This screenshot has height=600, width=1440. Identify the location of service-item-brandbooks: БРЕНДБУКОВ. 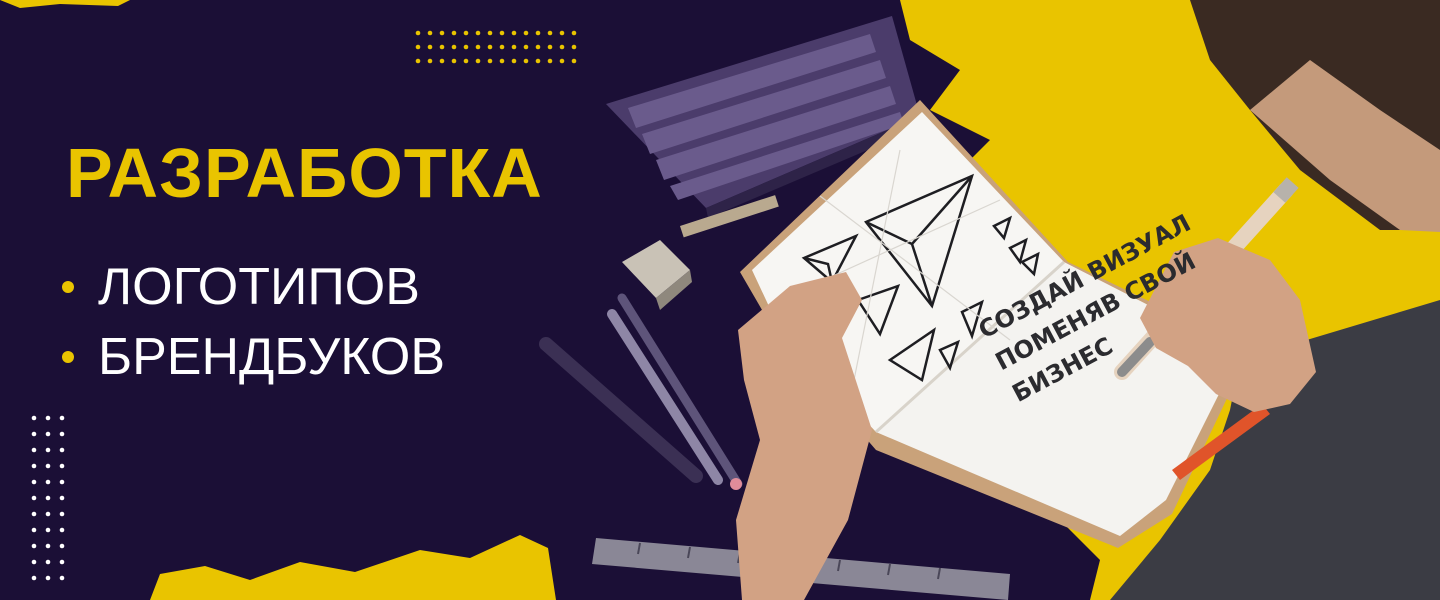
(253, 357).